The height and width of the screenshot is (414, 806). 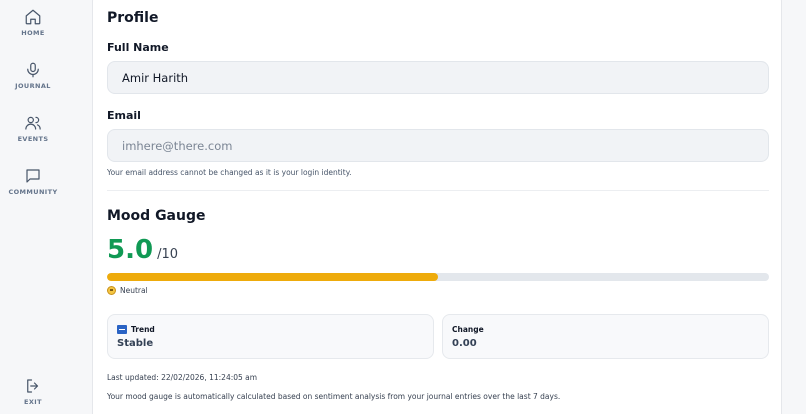 I want to click on change-label: Change, so click(x=468, y=329).